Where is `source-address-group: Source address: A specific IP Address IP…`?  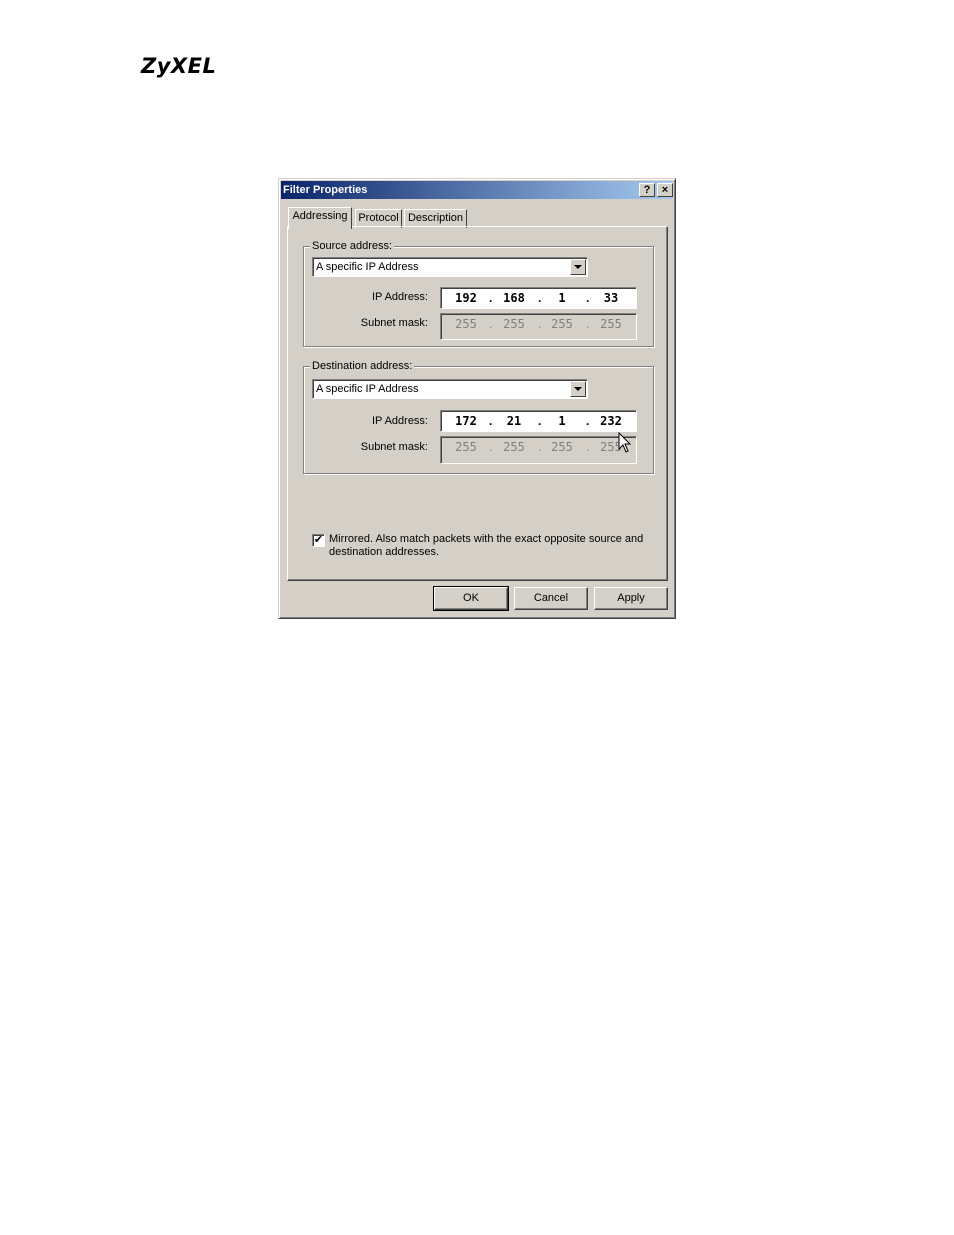 source-address-group: Source address: A specific IP Address IP… is located at coordinates (478, 293).